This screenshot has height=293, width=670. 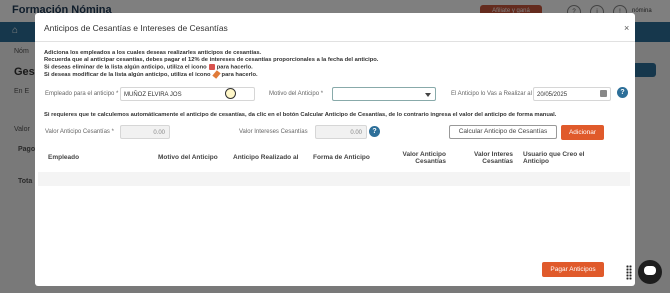 I want to click on calculate-button: Calcular Anticipo de Cesantías, so click(x=503, y=132).